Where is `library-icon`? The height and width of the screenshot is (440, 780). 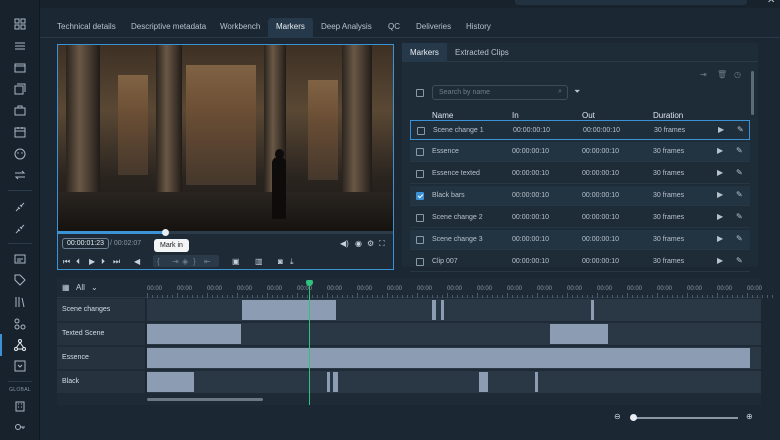
library-icon is located at coordinates (20, 302).